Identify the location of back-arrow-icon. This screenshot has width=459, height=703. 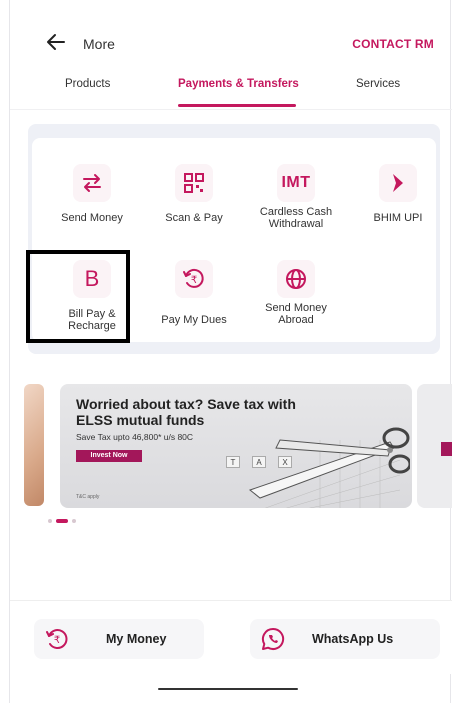
(56, 42).